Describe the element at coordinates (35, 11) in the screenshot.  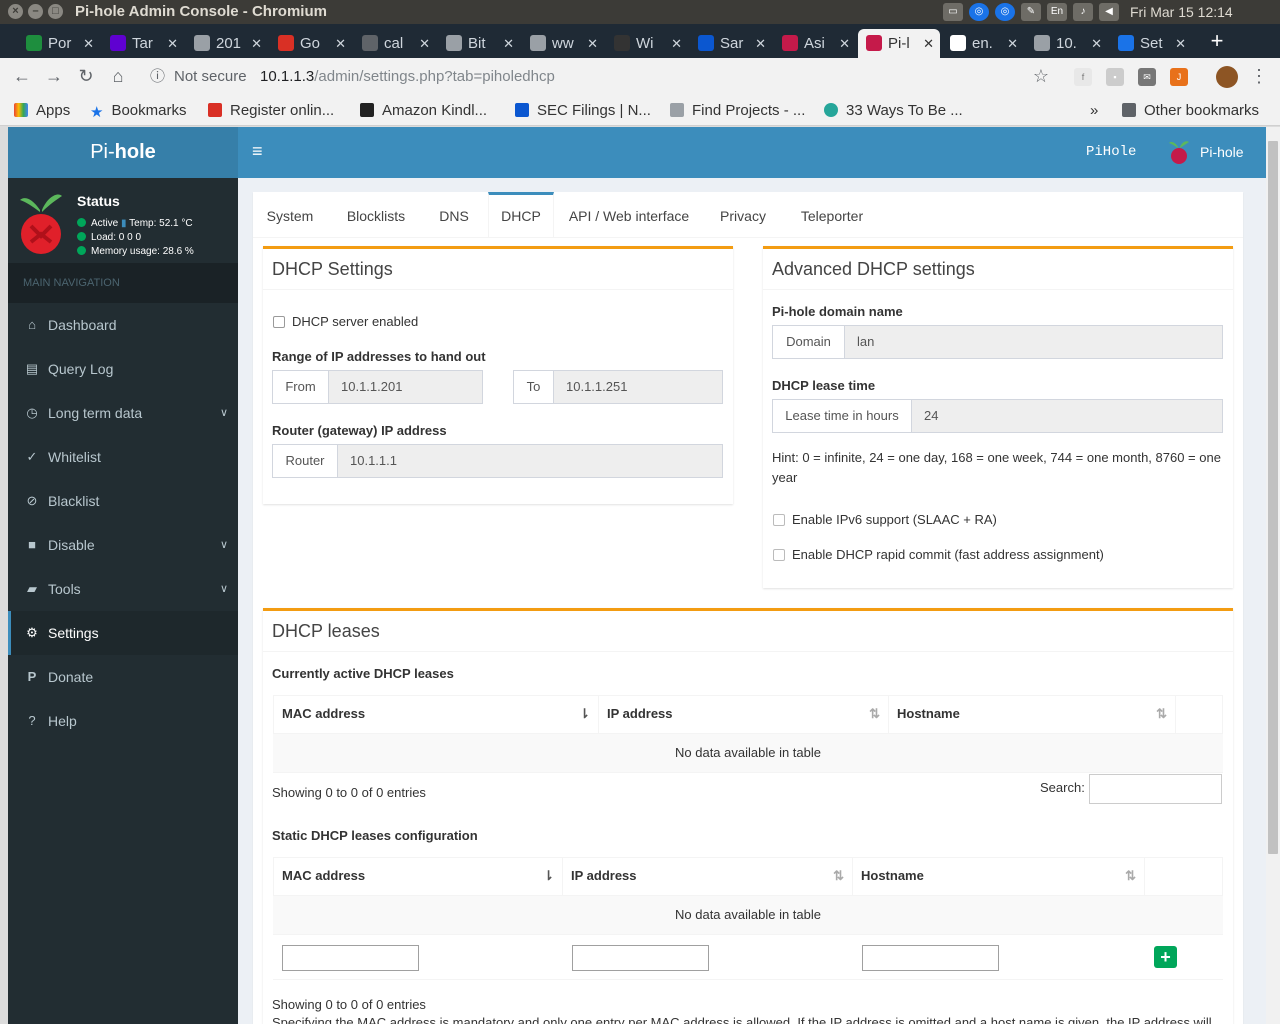
I see `minimize-window-button: –` at that location.